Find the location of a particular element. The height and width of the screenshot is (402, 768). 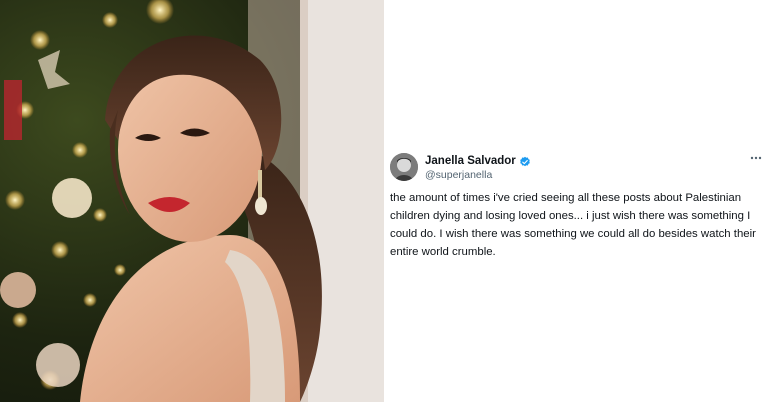

ornaments is located at coordinates (46, 218).